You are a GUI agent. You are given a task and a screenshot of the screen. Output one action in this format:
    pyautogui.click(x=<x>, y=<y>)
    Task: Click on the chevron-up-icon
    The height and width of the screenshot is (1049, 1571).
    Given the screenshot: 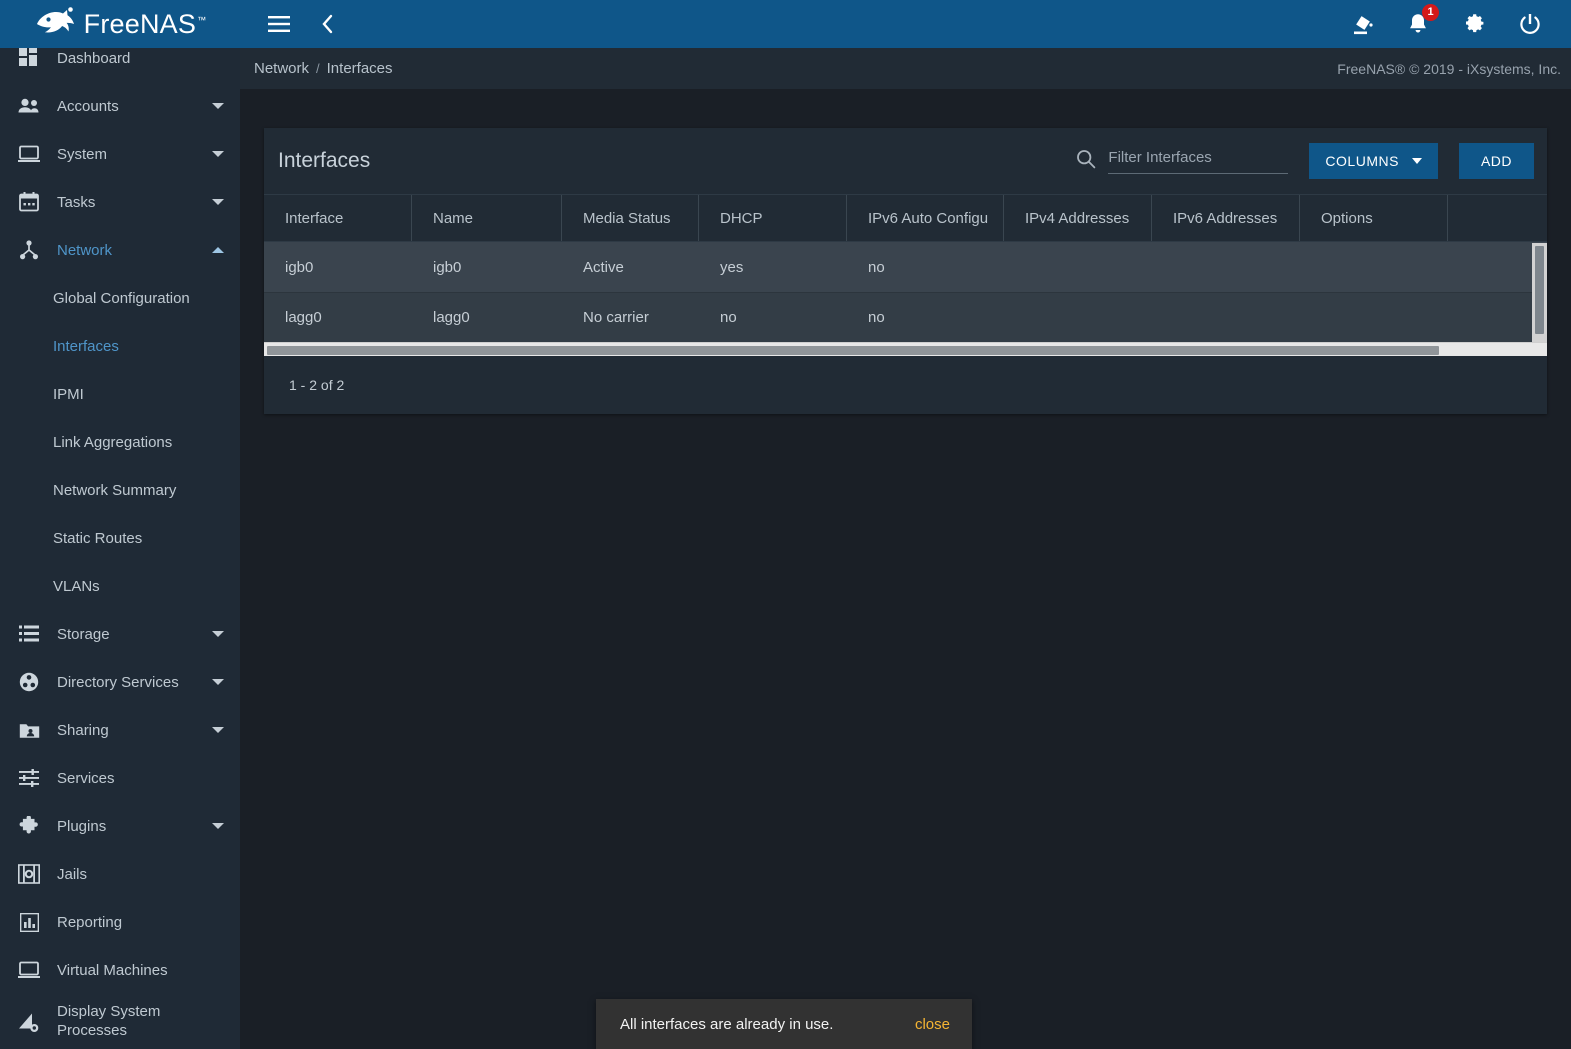 What is the action you would take?
    pyautogui.click(x=218, y=250)
    